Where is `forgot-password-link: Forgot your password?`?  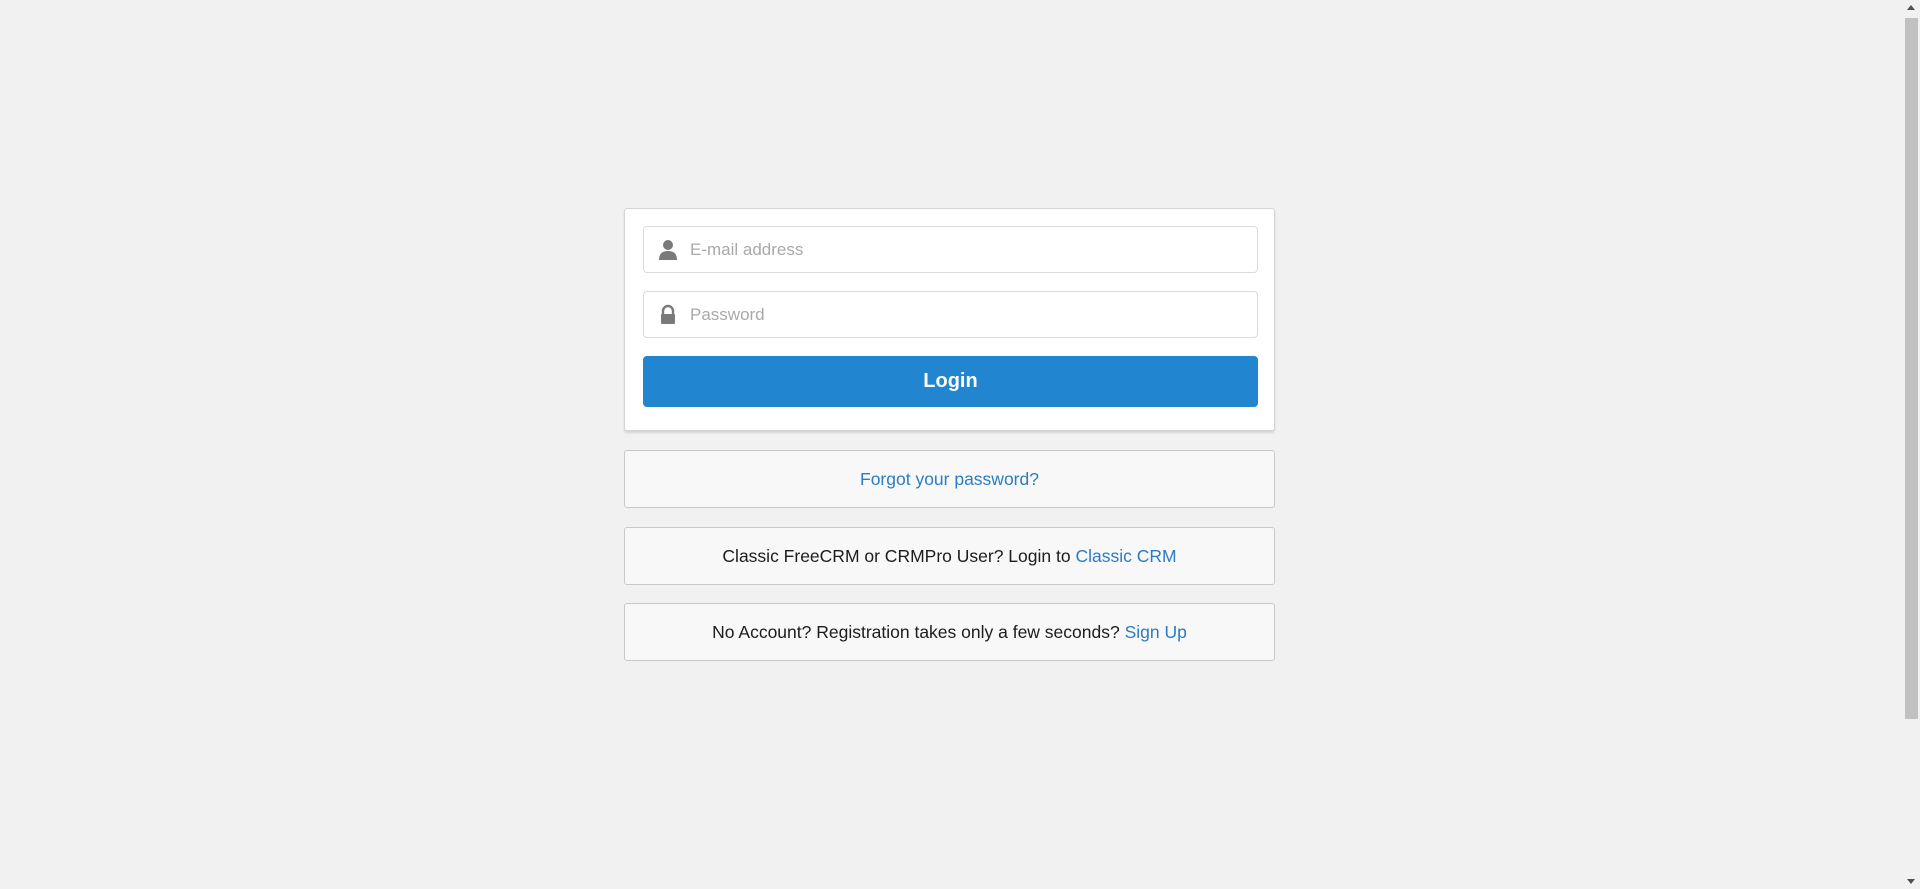 forgot-password-link: Forgot your password? is located at coordinates (949, 479).